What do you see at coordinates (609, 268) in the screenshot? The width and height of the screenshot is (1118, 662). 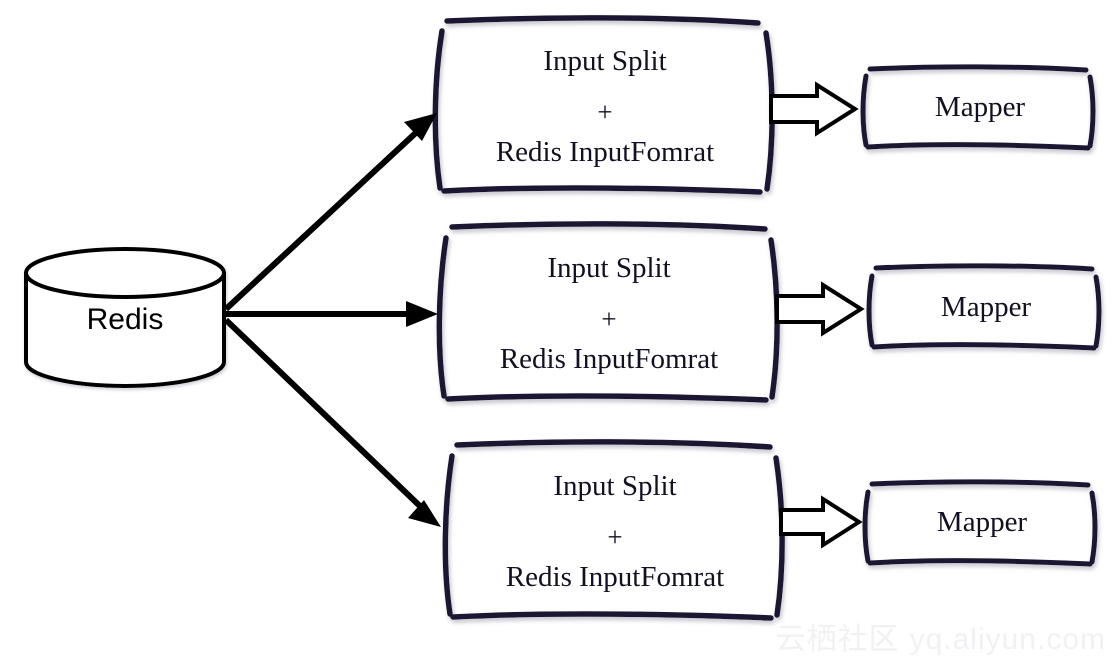 I see `split-box-2-line1: Input Split` at bounding box center [609, 268].